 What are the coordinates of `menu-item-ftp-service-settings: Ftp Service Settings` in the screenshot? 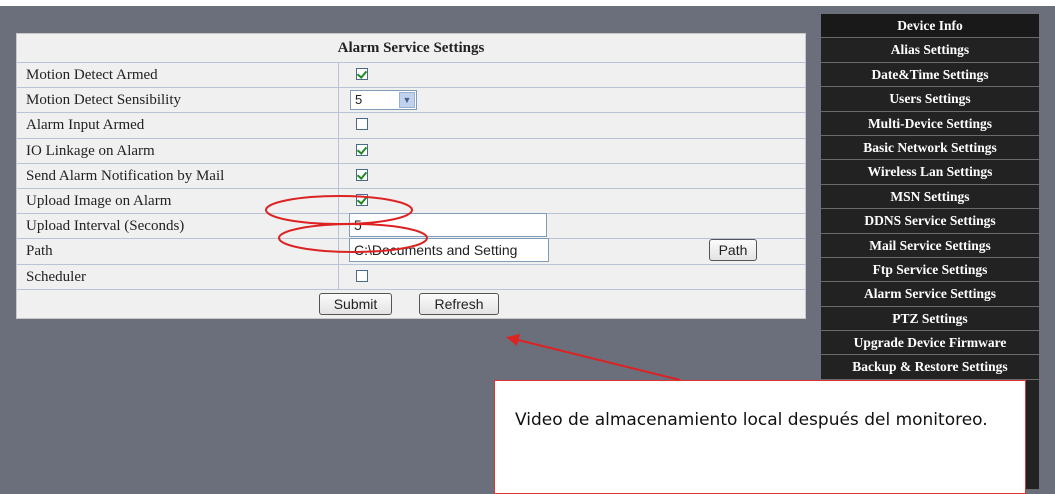 It's located at (930, 270).